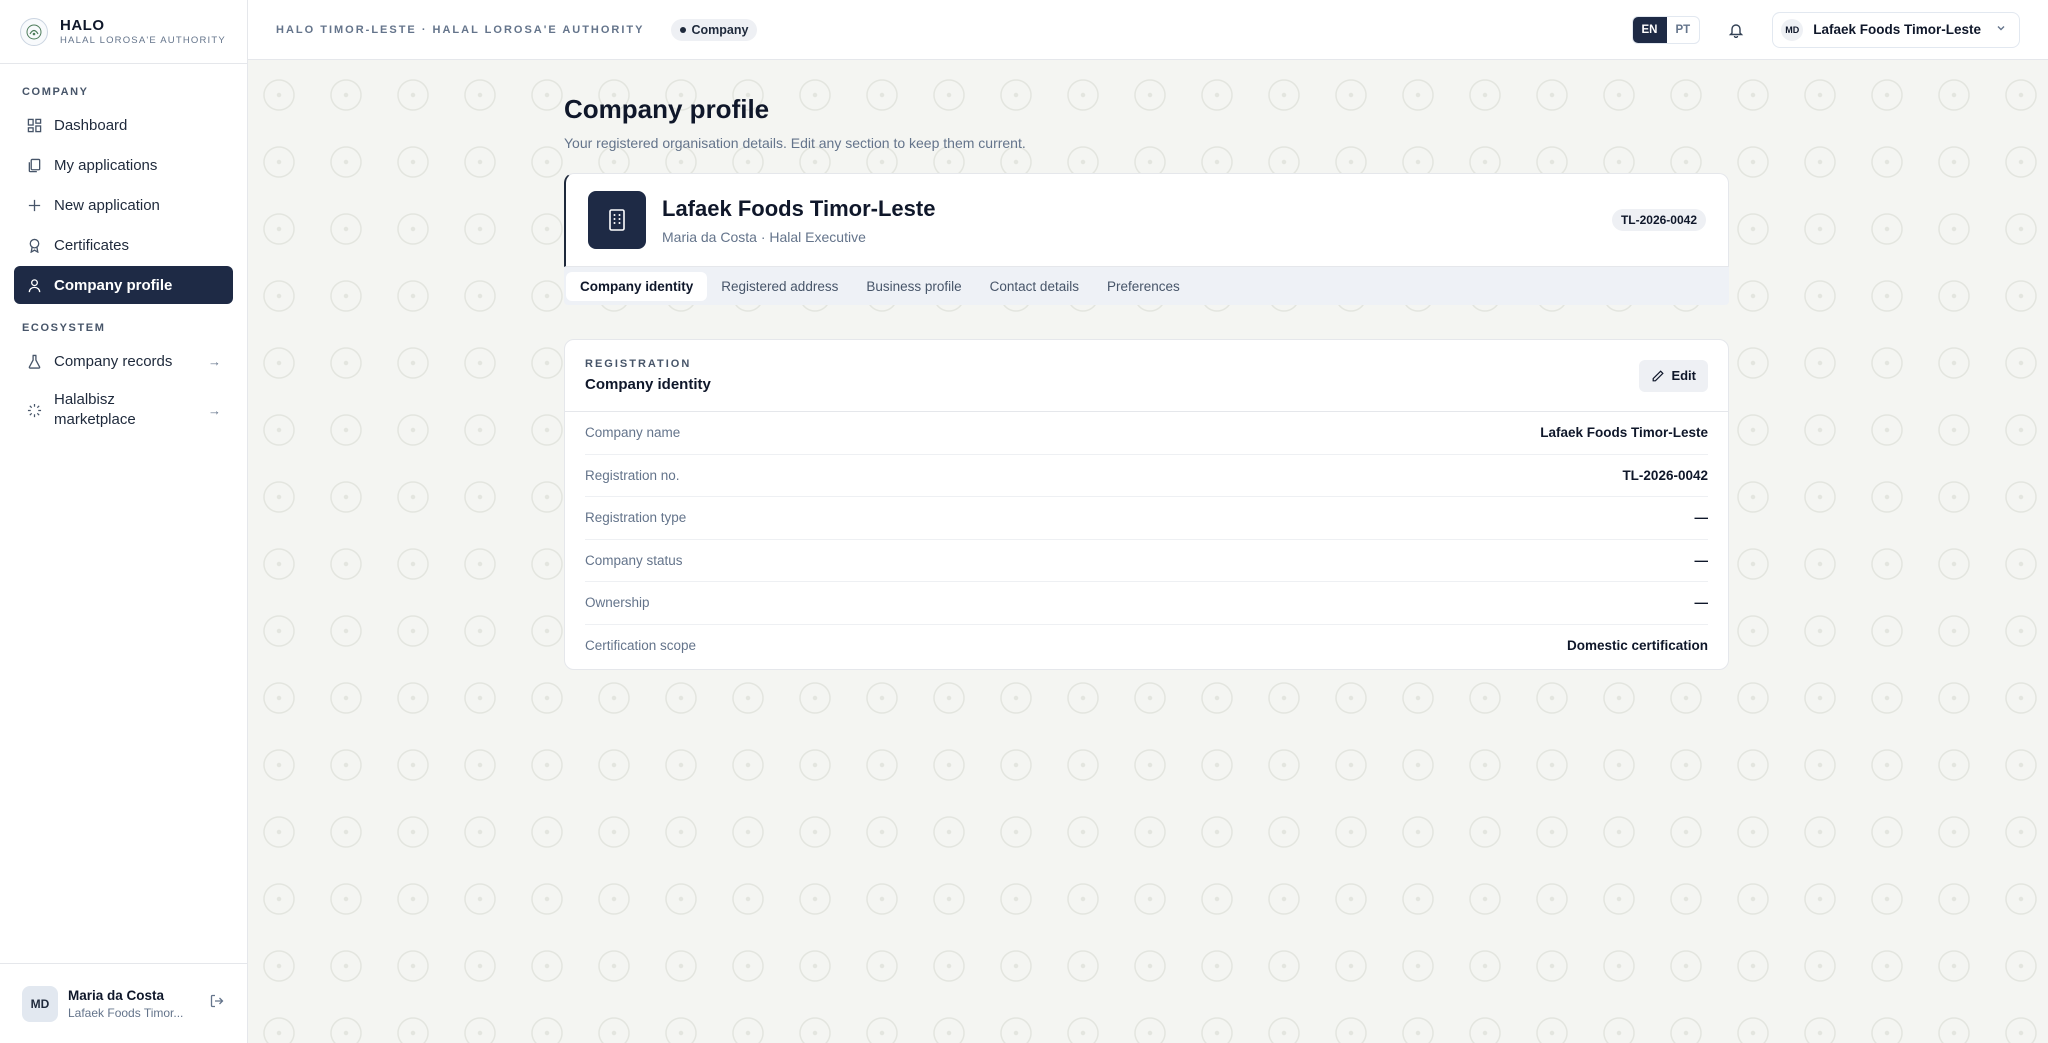 The height and width of the screenshot is (1043, 2048). I want to click on sidebar-item-certificates: Certificates, so click(123, 245).